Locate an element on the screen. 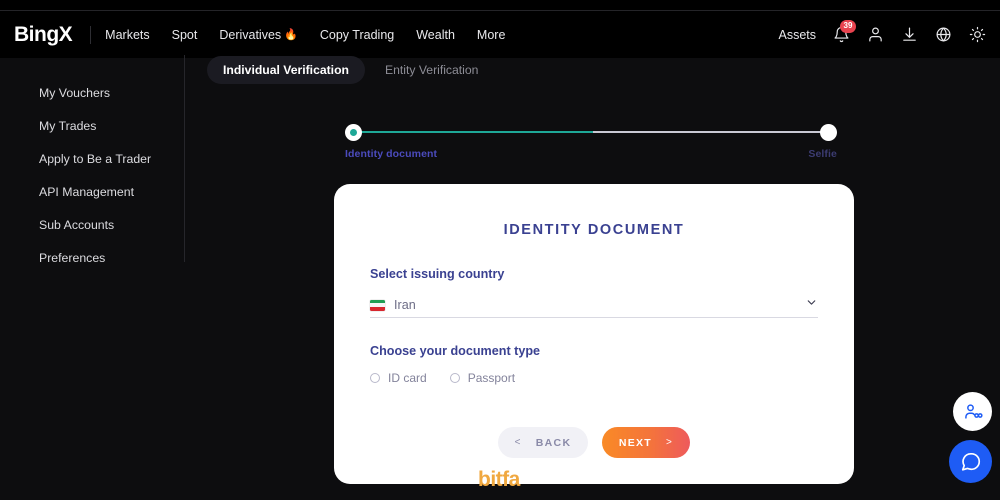  nav-item-derivatives: Derivatives 🔥 is located at coordinates (258, 35).